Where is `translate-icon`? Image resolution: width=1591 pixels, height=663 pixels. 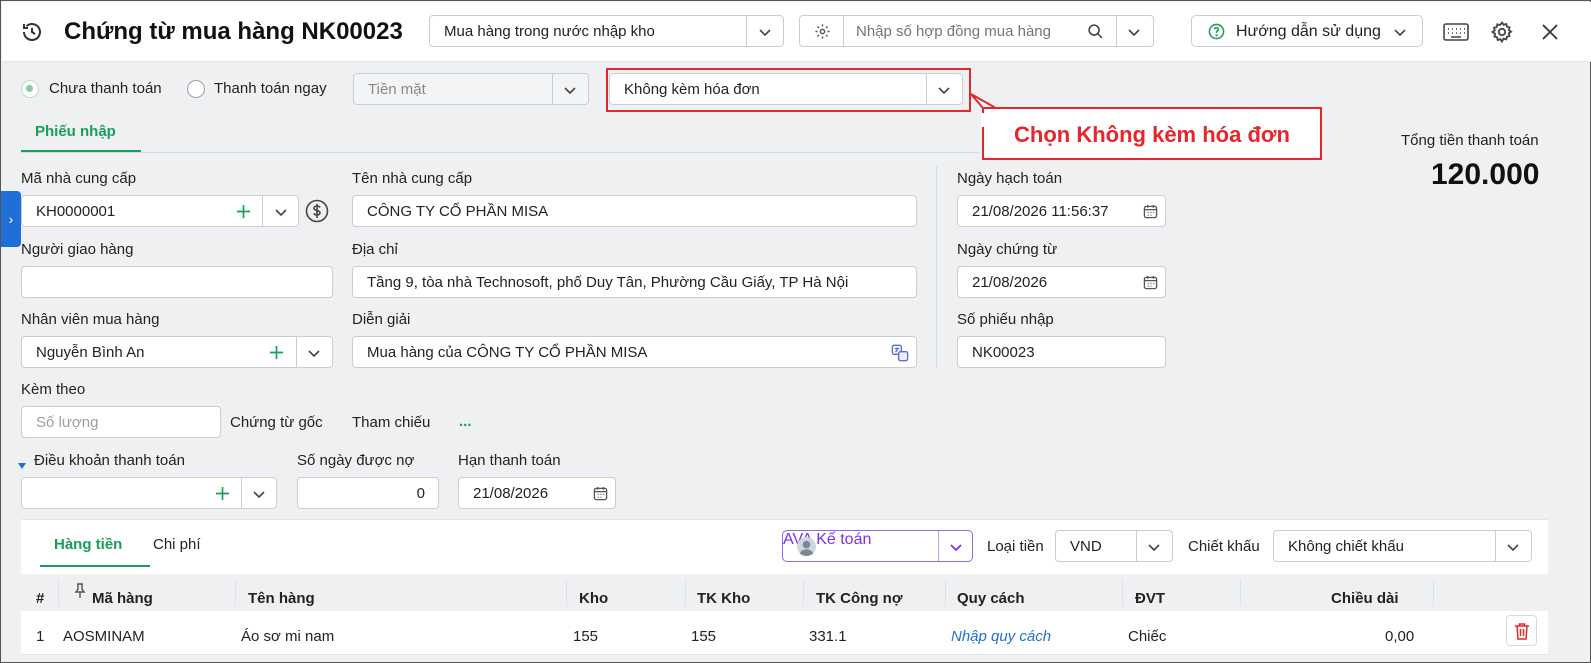
translate-icon is located at coordinates (900, 353).